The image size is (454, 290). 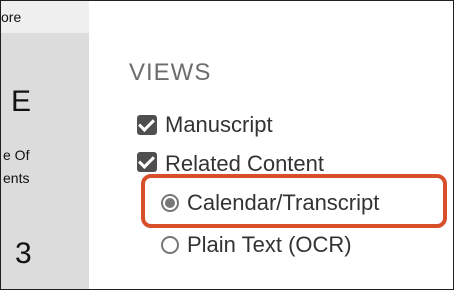 What do you see at coordinates (21, 101) in the screenshot?
I see `sidebar-glyph-top: E` at bounding box center [21, 101].